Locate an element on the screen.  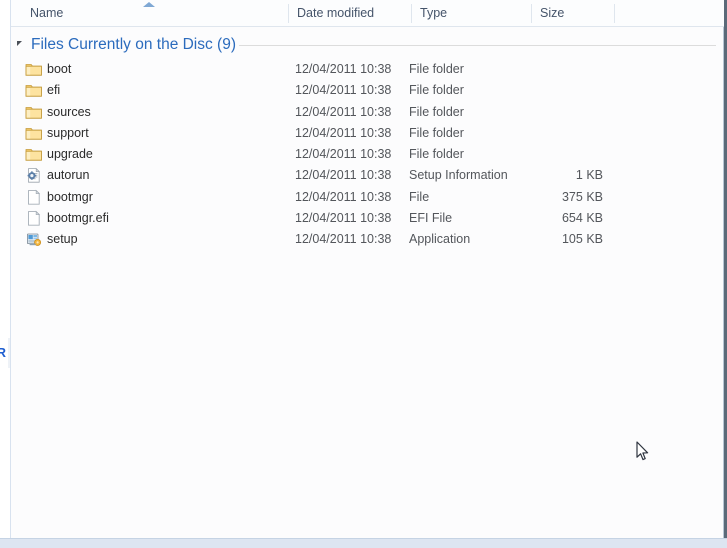
group-header: Files Currently on the Disc (9) is located at coordinates (363, 45).